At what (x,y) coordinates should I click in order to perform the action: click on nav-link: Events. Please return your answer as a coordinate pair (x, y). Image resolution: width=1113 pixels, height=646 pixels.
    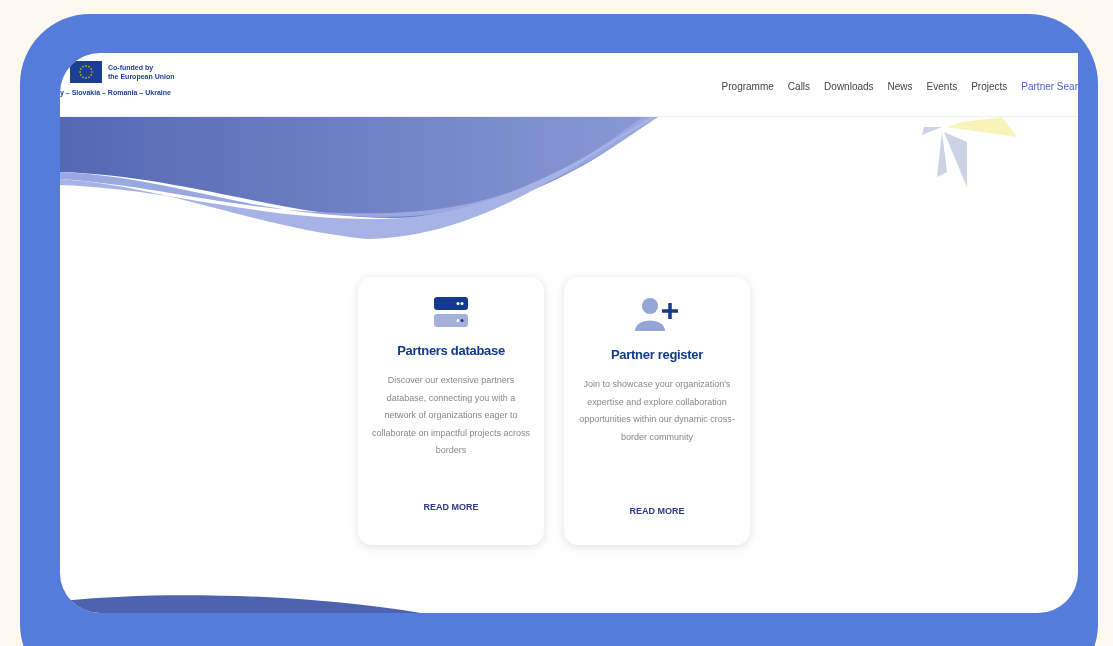
    Looking at the image, I should click on (942, 86).